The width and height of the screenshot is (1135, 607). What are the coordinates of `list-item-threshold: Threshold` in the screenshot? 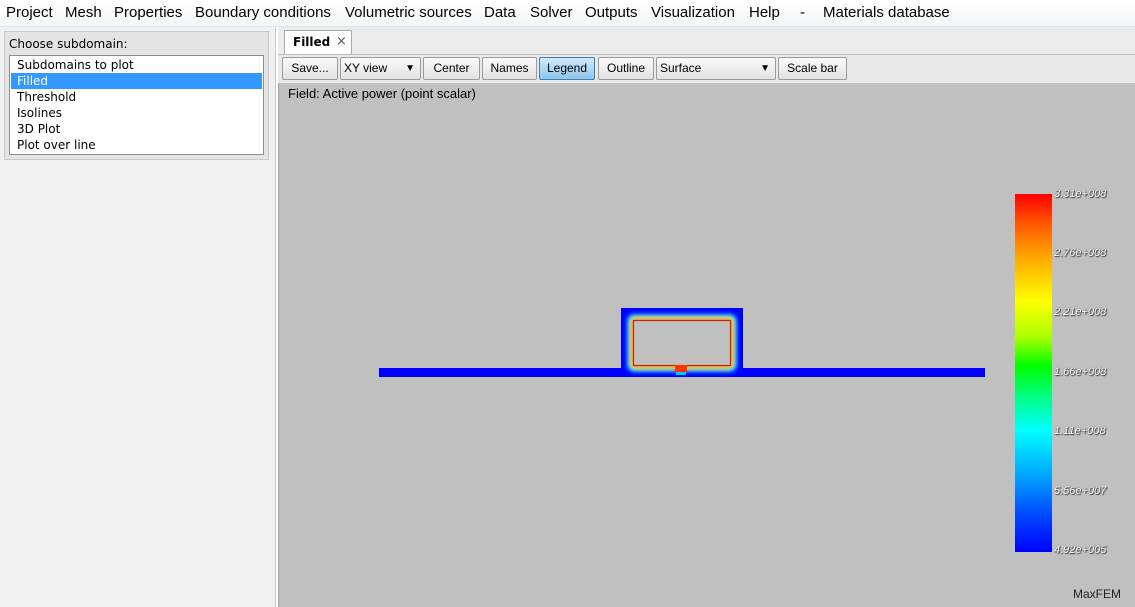 It's located at (136, 97).